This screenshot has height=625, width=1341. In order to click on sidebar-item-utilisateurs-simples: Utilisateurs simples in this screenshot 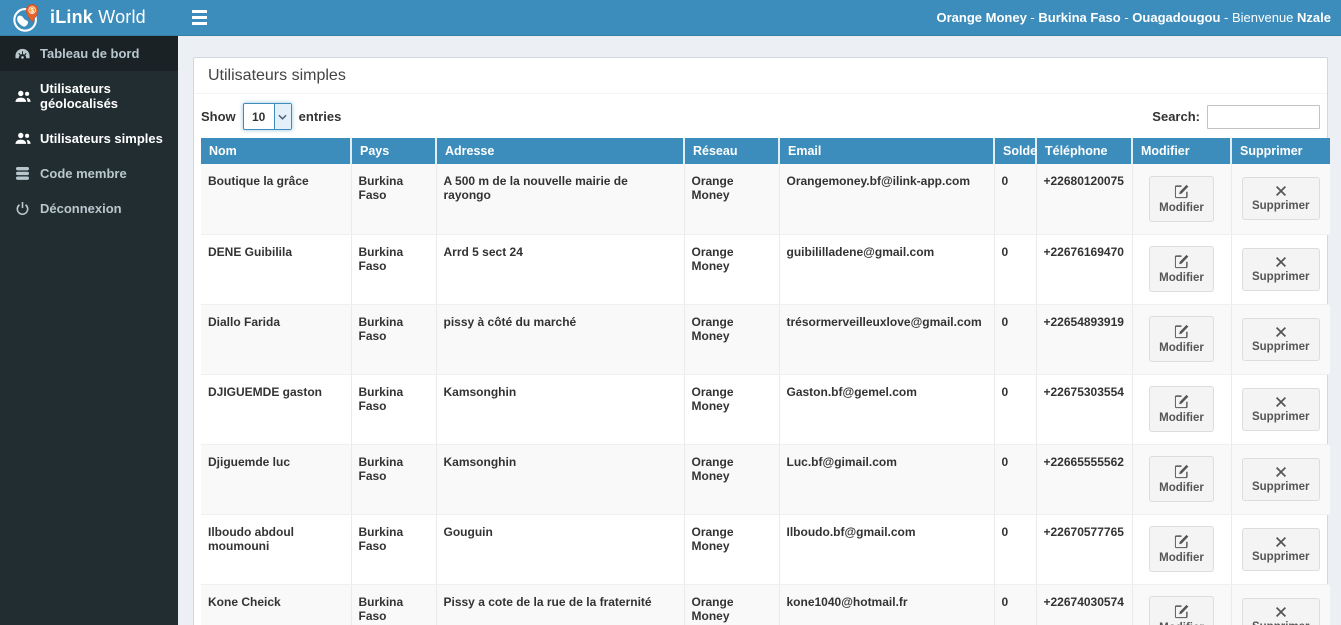, I will do `click(89, 138)`.